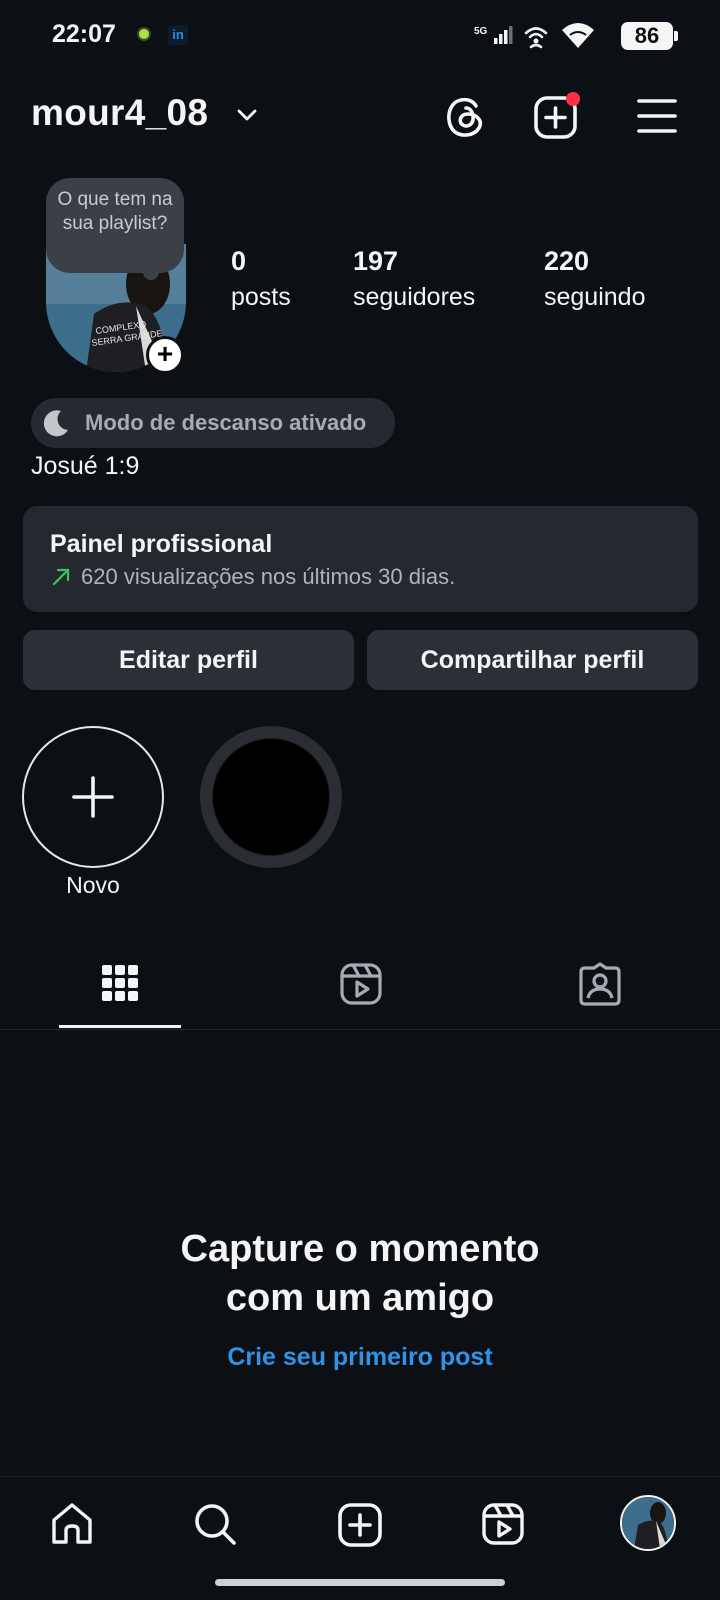  What do you see at coordinates (178, 35) in the screenshot?
I see `linkedin-icon: in` at bounding box center [178, 35].